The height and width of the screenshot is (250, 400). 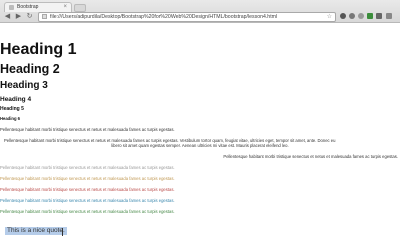 What do you see at coordinates (28, 7) in the screenshot?
I see `tab-title: Bootstrap` at bounding box center [28, 7].